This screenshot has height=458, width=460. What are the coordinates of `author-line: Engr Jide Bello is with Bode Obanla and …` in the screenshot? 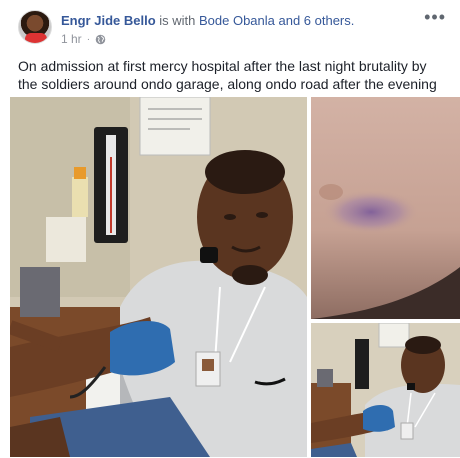 It's located at (207, 20).